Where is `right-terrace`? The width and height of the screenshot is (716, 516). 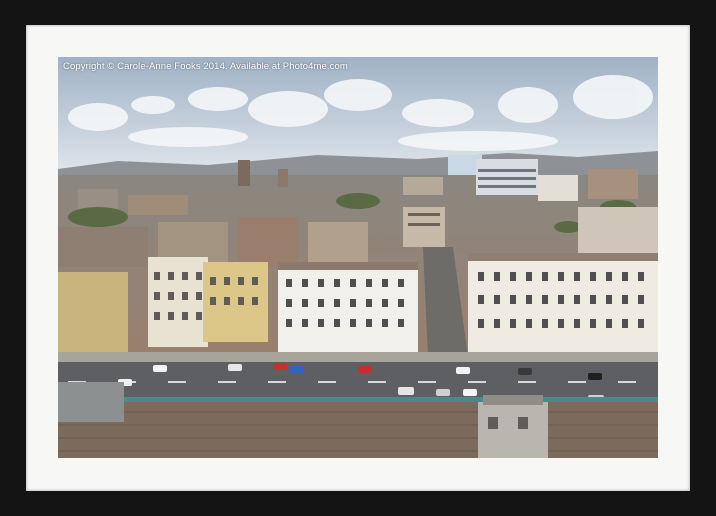
right-terrace is located at coordinates (563, 305).